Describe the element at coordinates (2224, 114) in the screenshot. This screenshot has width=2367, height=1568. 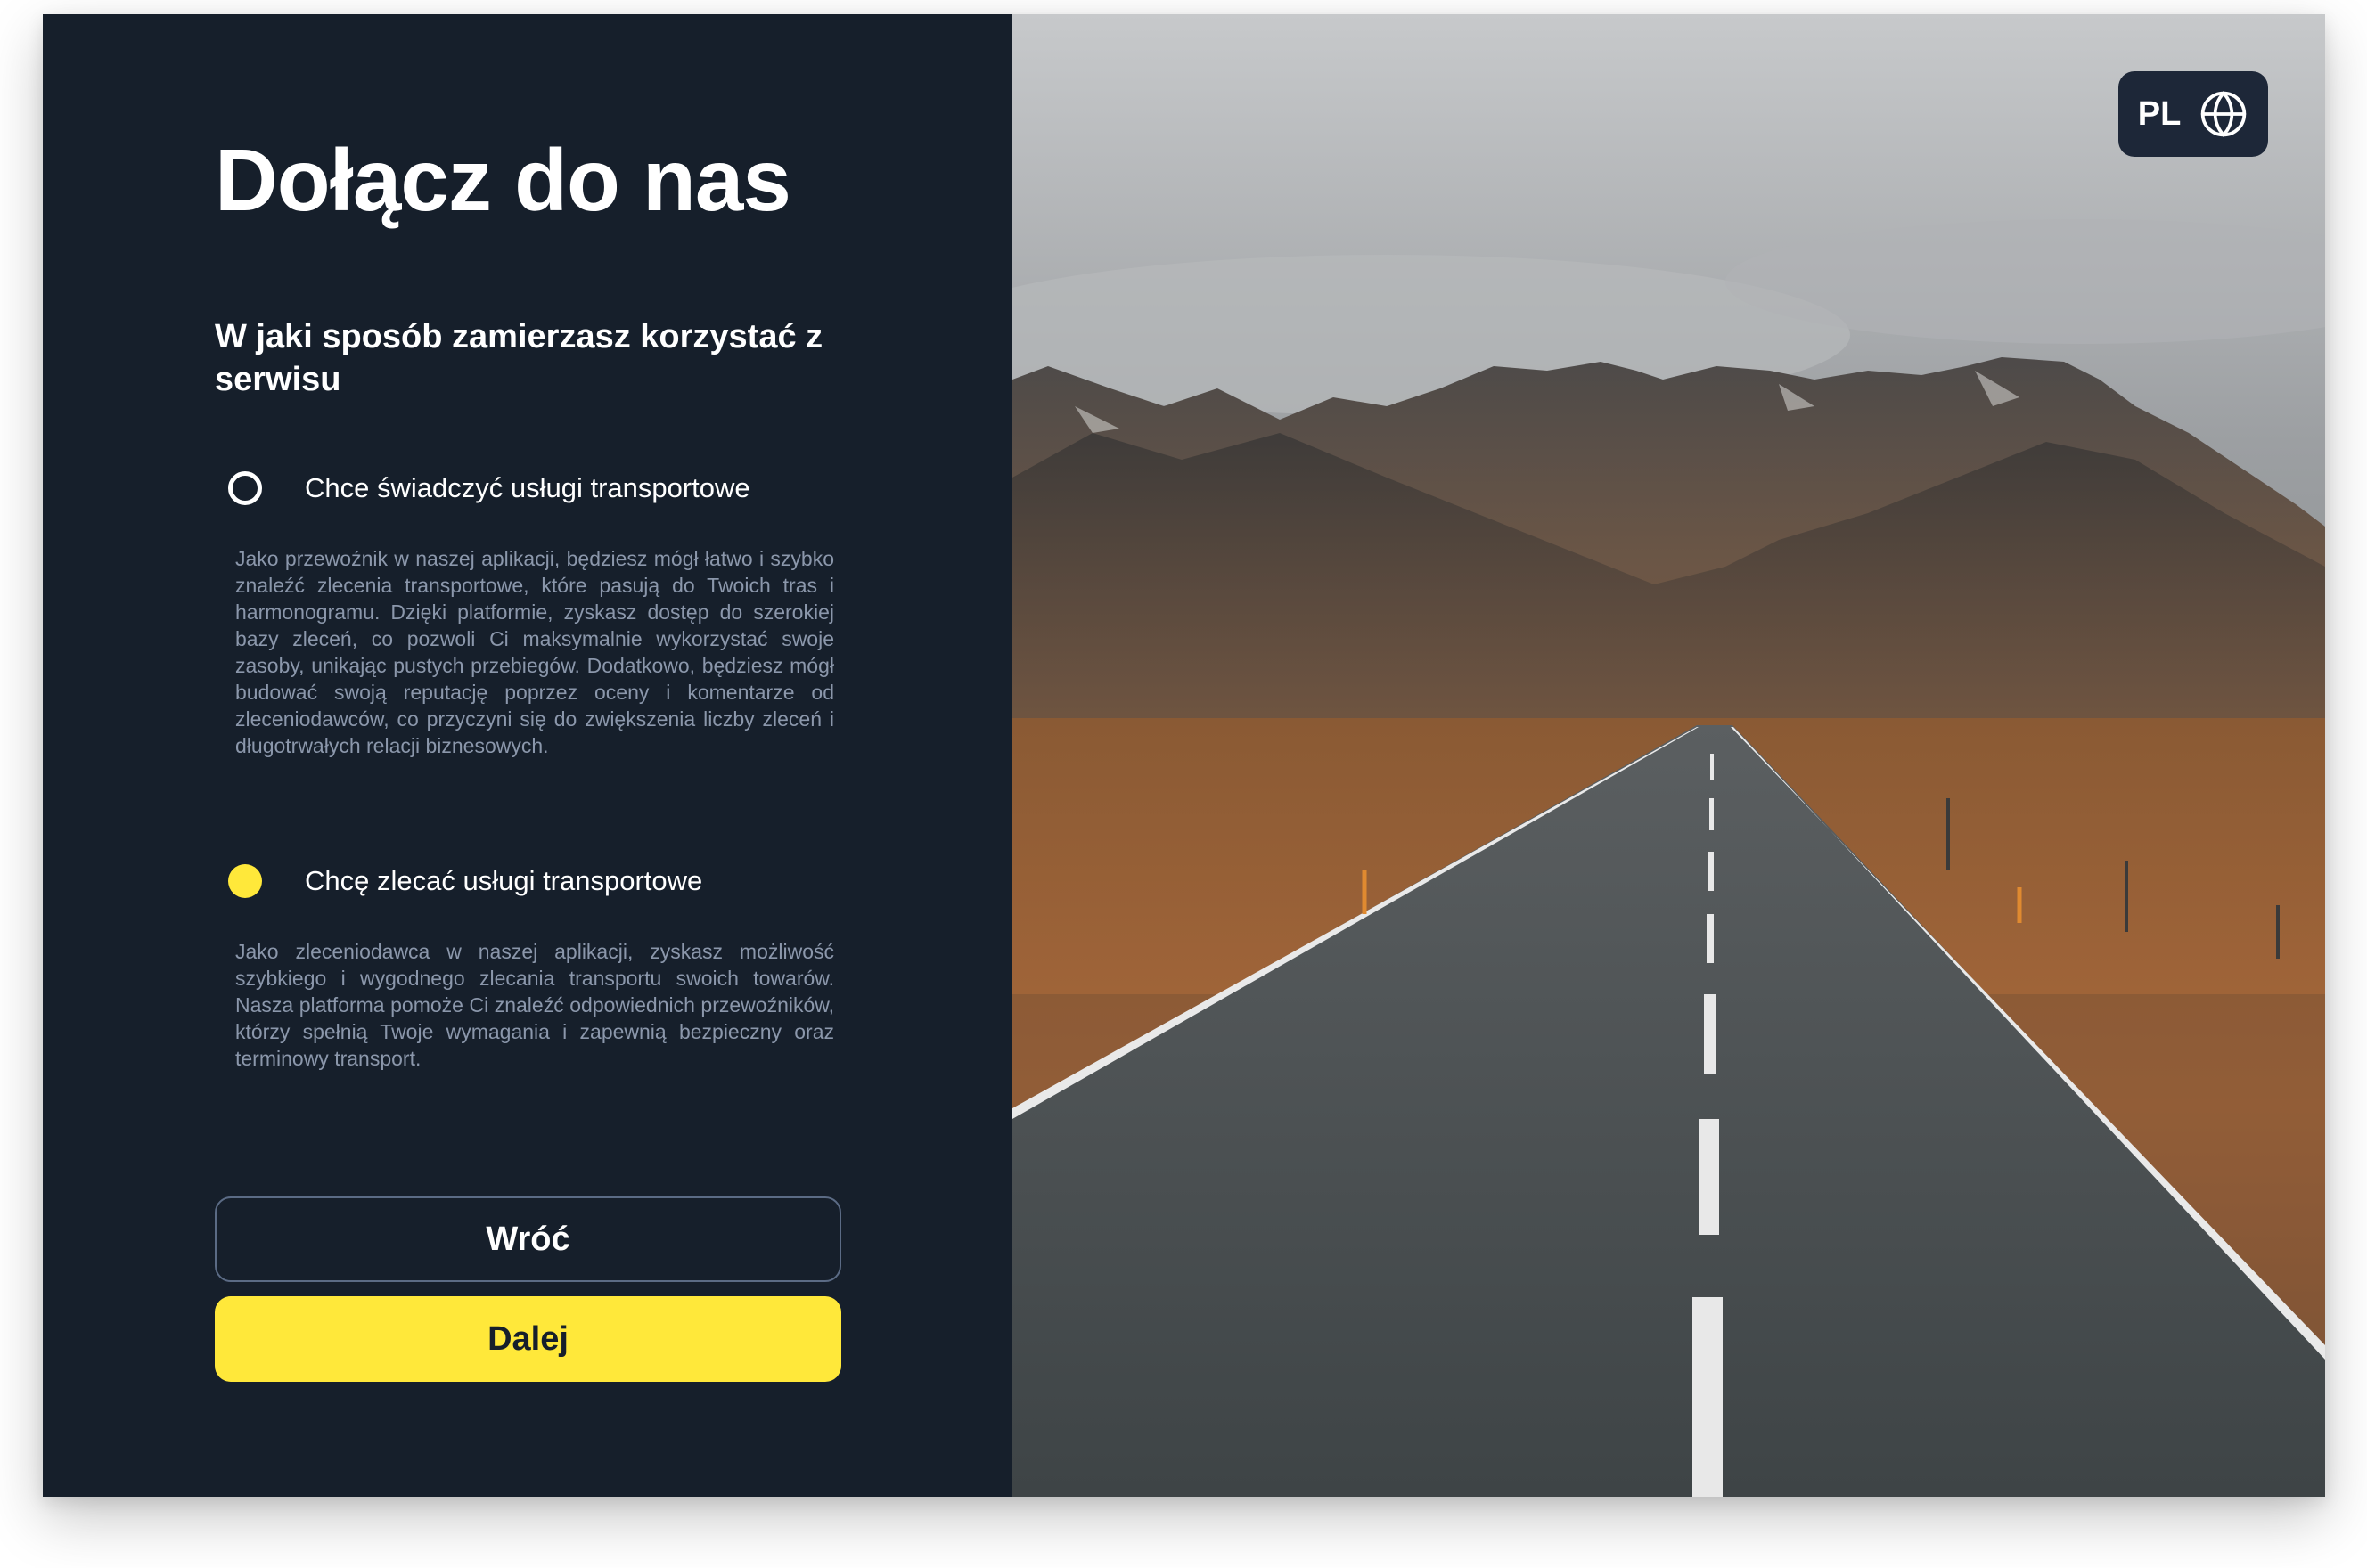
I see `globe-icon` at that location.